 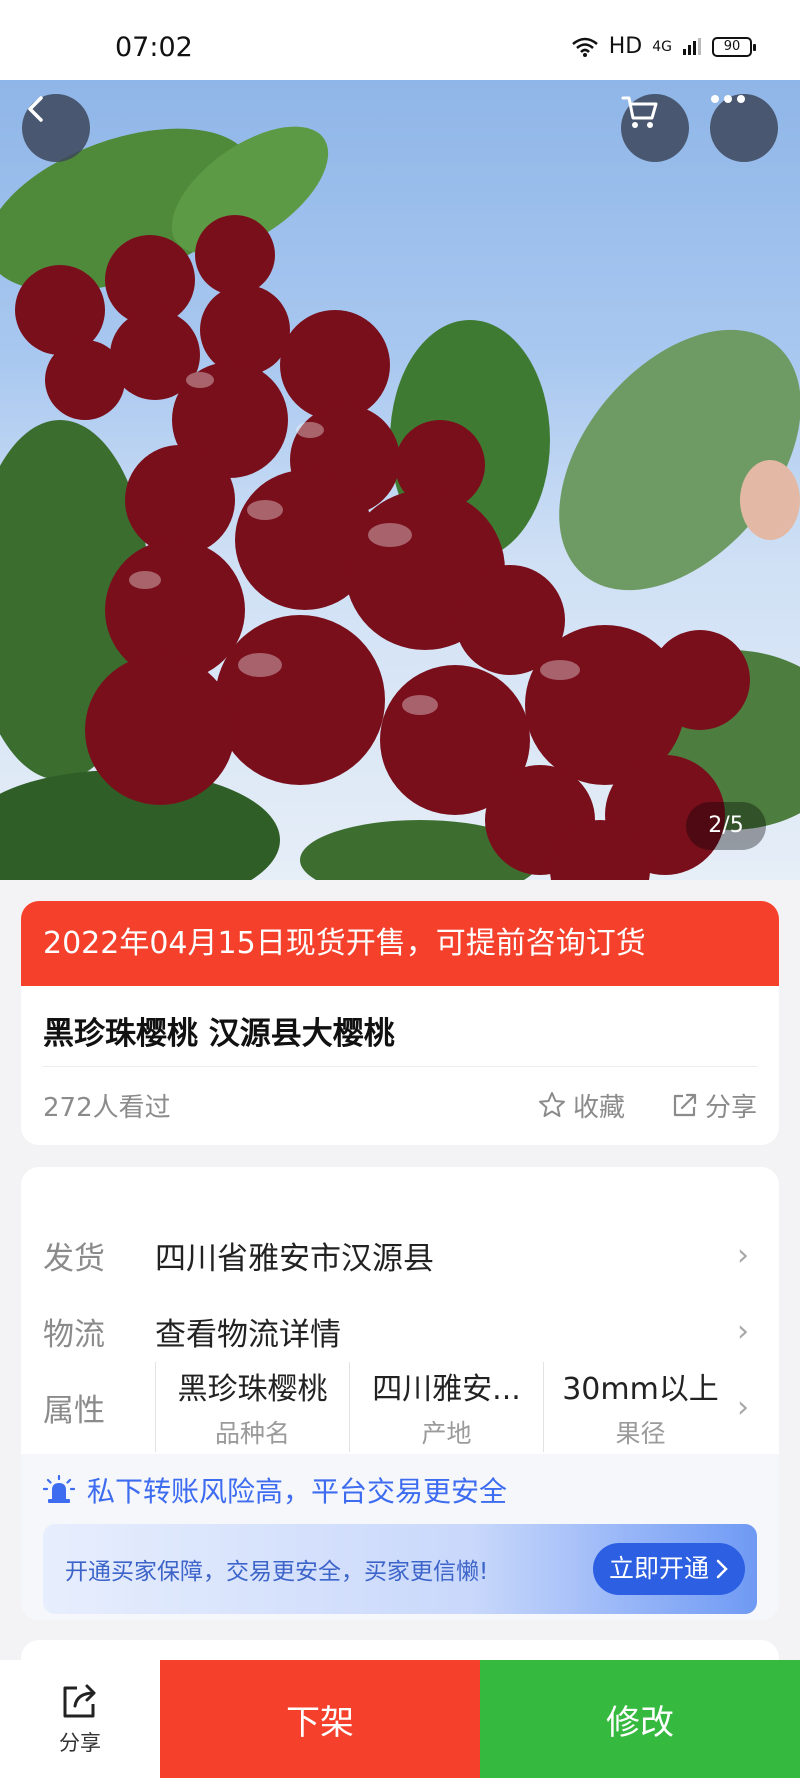 I want to click on attributes-list: 黑珍珠樱桃 品种名 四川雅安... 产地 30mm以上 果径, so click(x=446, y=1407).